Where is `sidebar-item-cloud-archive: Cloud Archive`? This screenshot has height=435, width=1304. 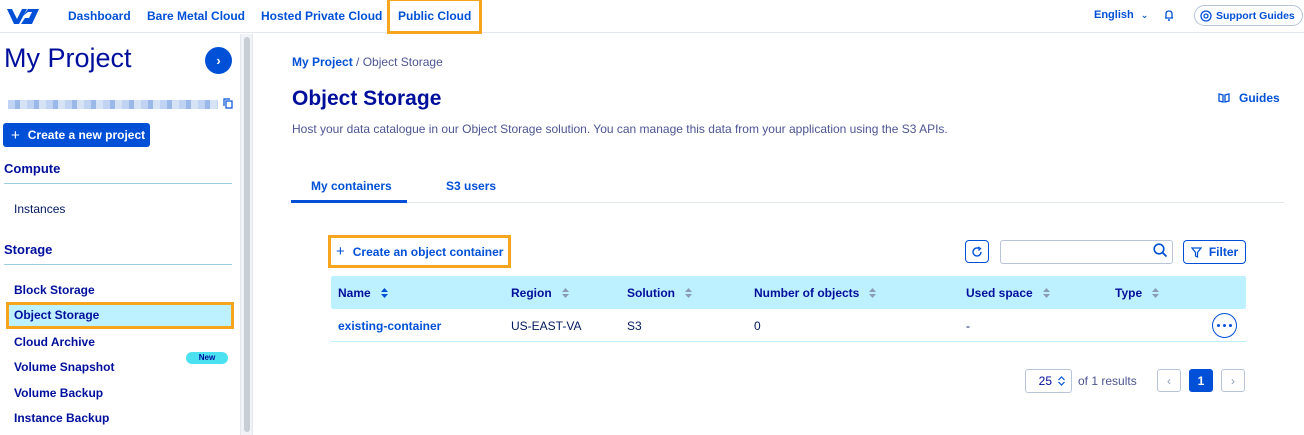
sidebar-item-cloud-archive: Cloud Archive is located at coordinates (54, 342).